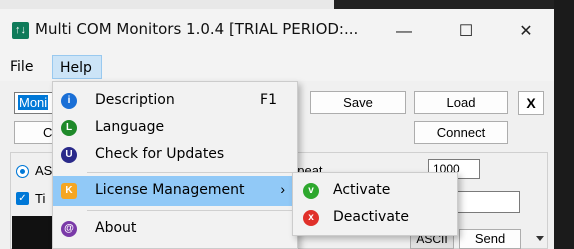 The width and height of the screenshot is (574, 249). I want to click on connect-button: Connect, so click(461, 132).